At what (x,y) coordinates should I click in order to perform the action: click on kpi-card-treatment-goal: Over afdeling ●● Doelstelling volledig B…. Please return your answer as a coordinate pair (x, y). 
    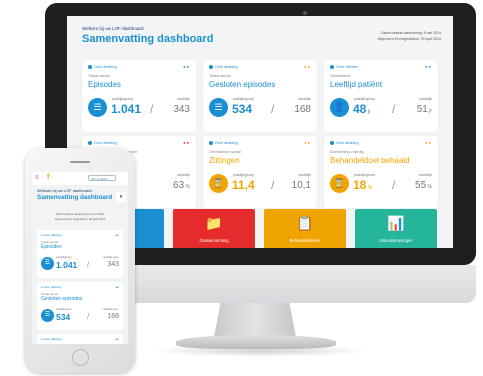
    Looking at the image, I should click on (381, 172).